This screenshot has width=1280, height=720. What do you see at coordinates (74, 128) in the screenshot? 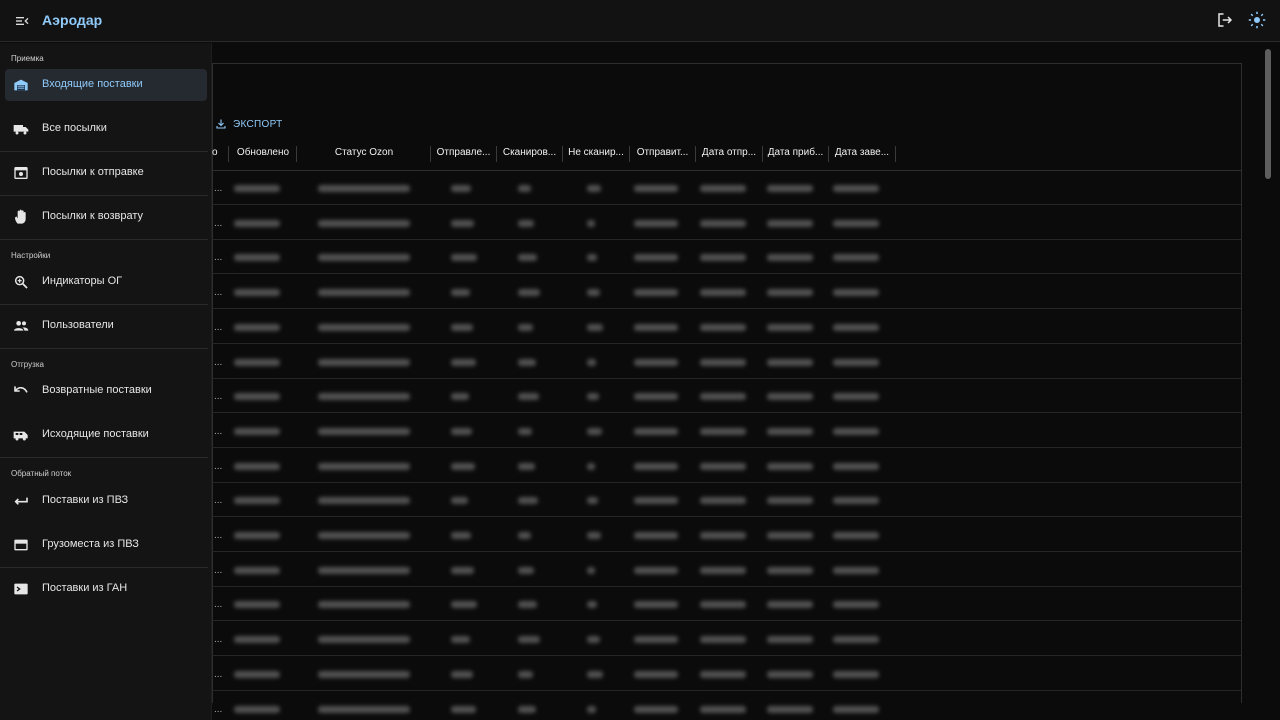
I see `nav-item-label: Все посылки` at bounding box center [74, 128].